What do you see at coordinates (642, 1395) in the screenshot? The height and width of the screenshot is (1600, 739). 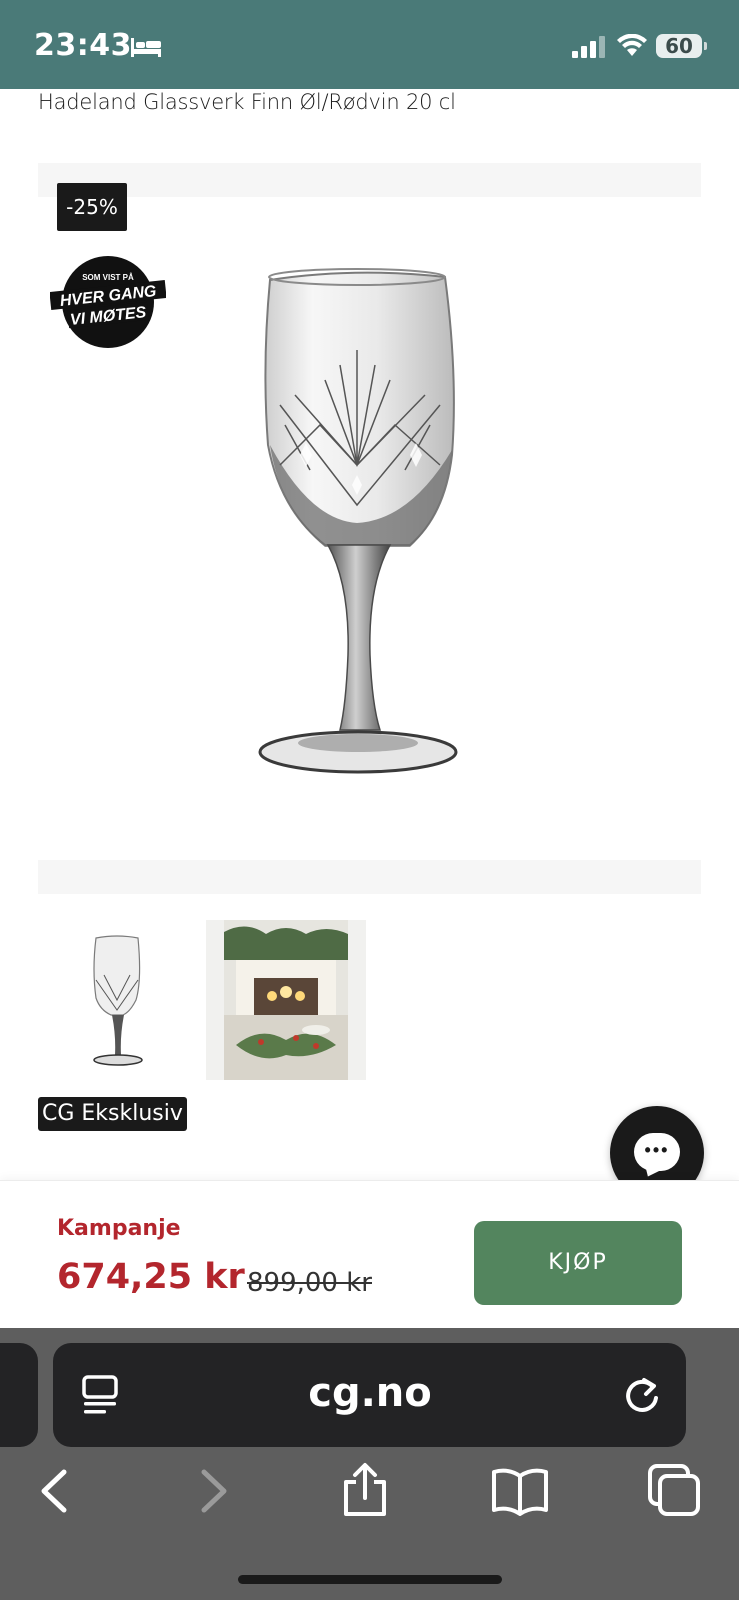 I see `reload-icon` at bounding box center [642, 1395].